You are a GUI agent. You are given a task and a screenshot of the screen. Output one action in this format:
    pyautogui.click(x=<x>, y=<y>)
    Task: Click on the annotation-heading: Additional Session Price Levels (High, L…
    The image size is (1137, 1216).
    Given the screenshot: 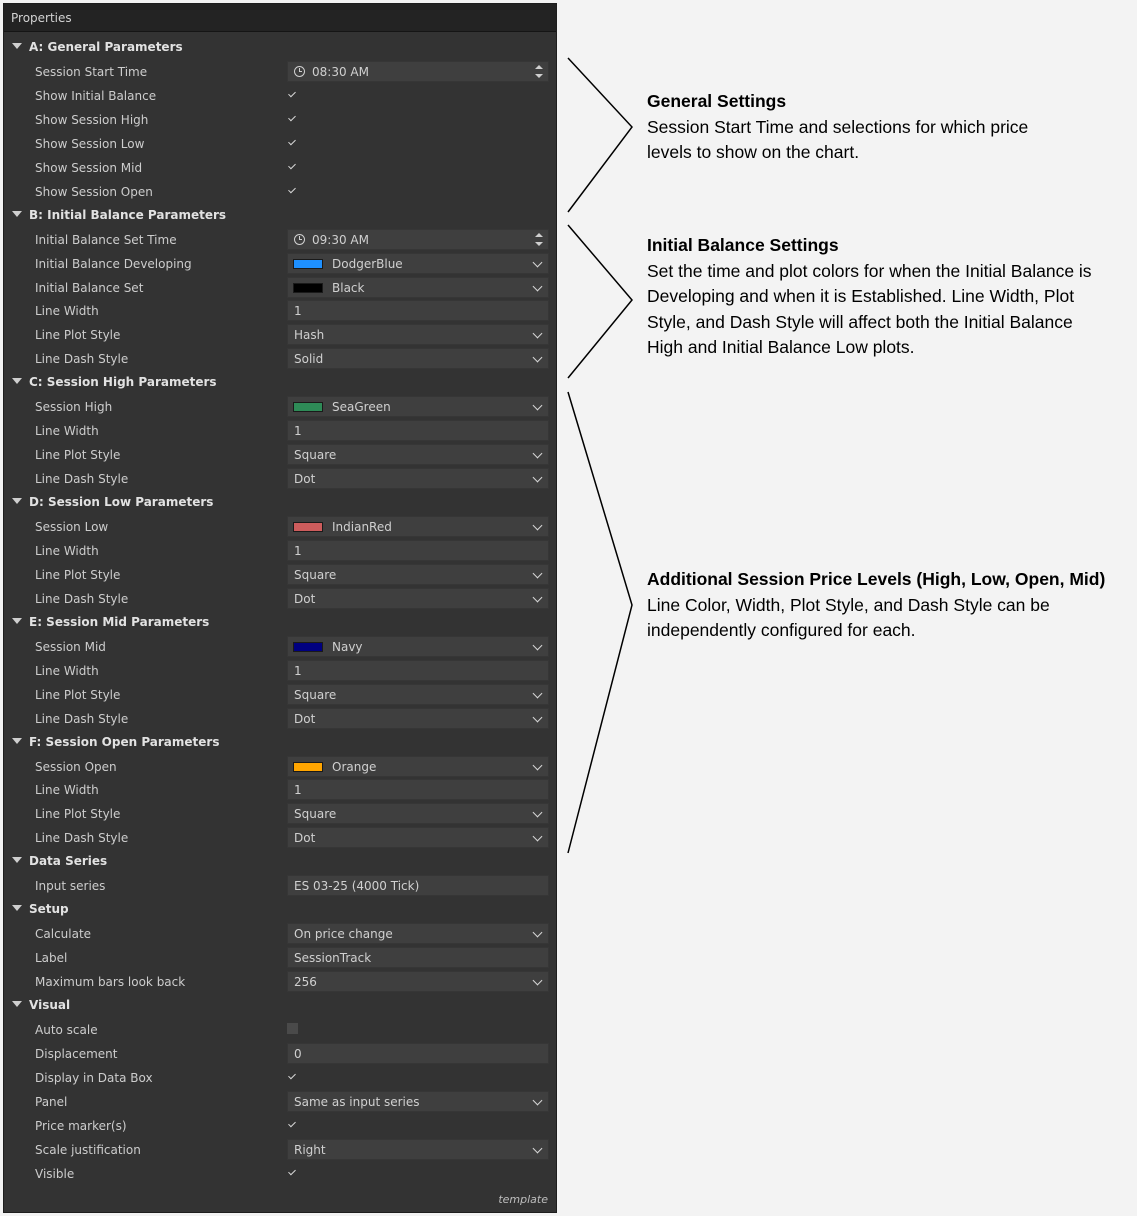 What is the action you would take?
    pyautogui.click(x=876, y=579)
    